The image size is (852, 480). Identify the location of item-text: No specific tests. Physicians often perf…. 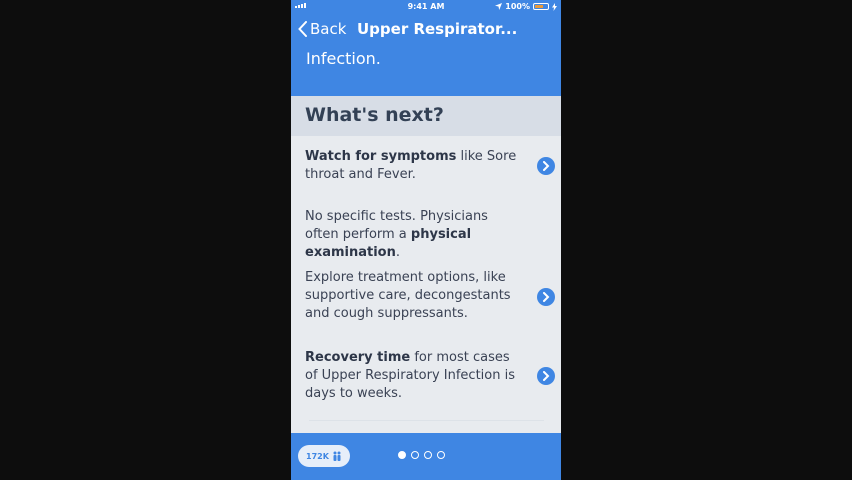
(413, 235).